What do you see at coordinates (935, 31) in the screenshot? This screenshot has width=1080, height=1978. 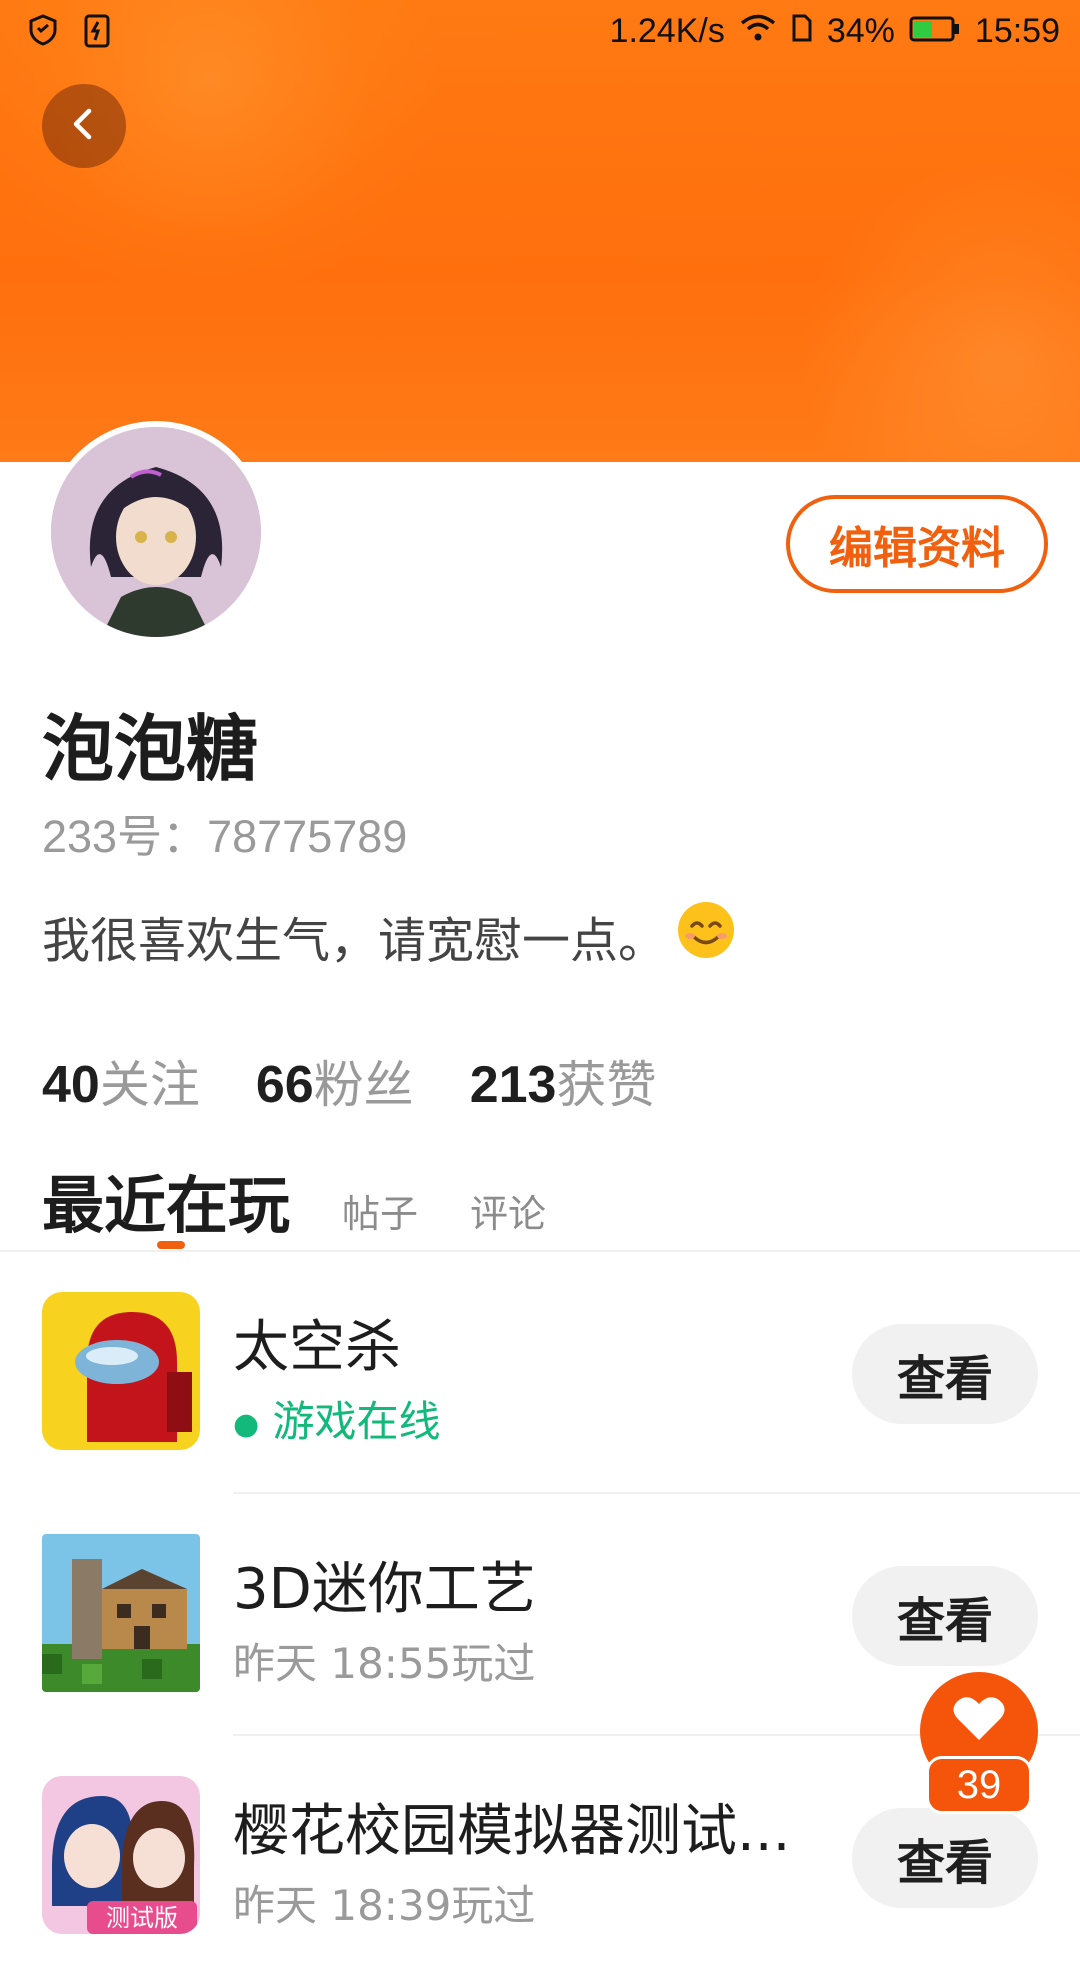 I see `battery-icon` at bounding box center [935, 31].